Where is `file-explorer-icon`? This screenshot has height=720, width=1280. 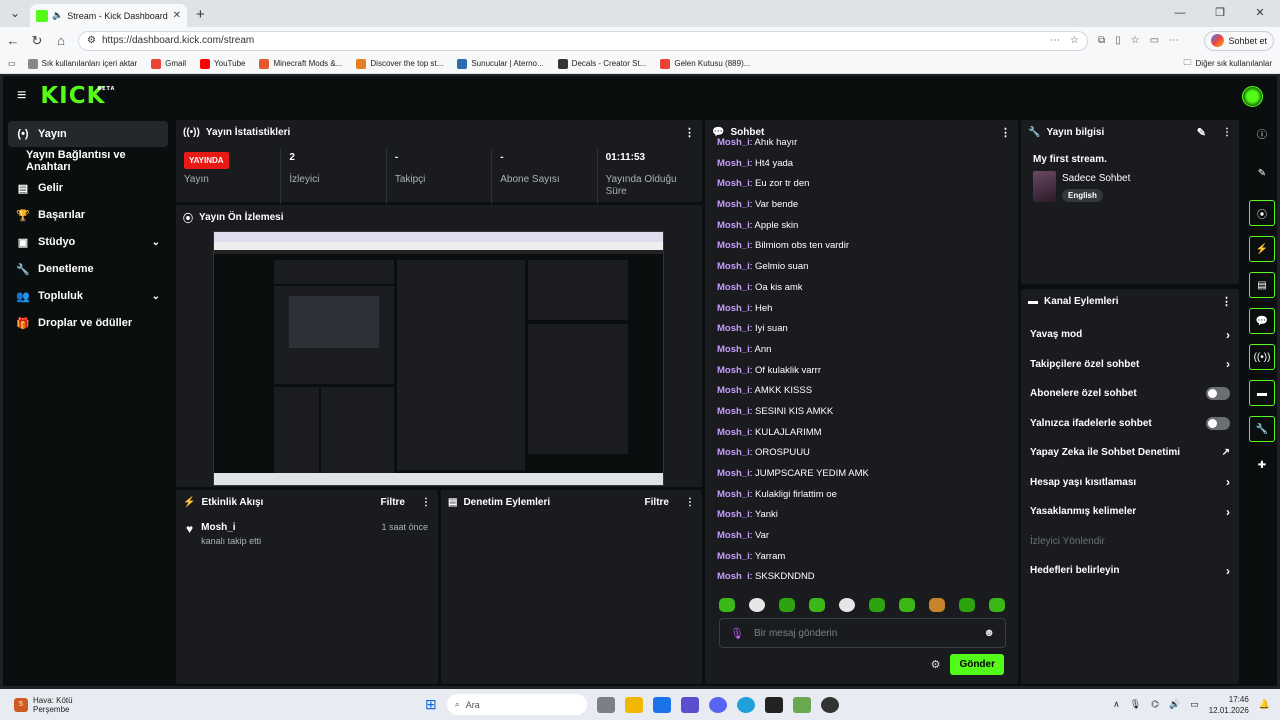 file-explorer-icon is located at coordinates (633, 704).